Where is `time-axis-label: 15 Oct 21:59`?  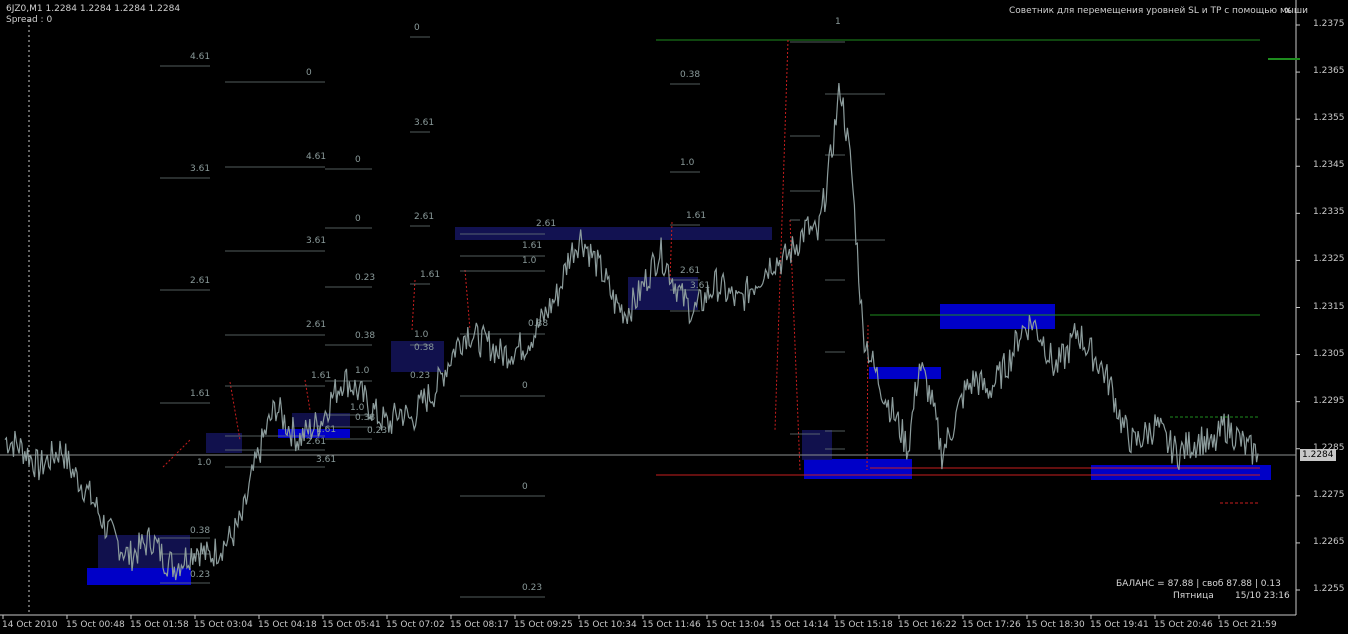 time-axis-label: 15 Oct 21:59 is located at coordinates (1247, 625).